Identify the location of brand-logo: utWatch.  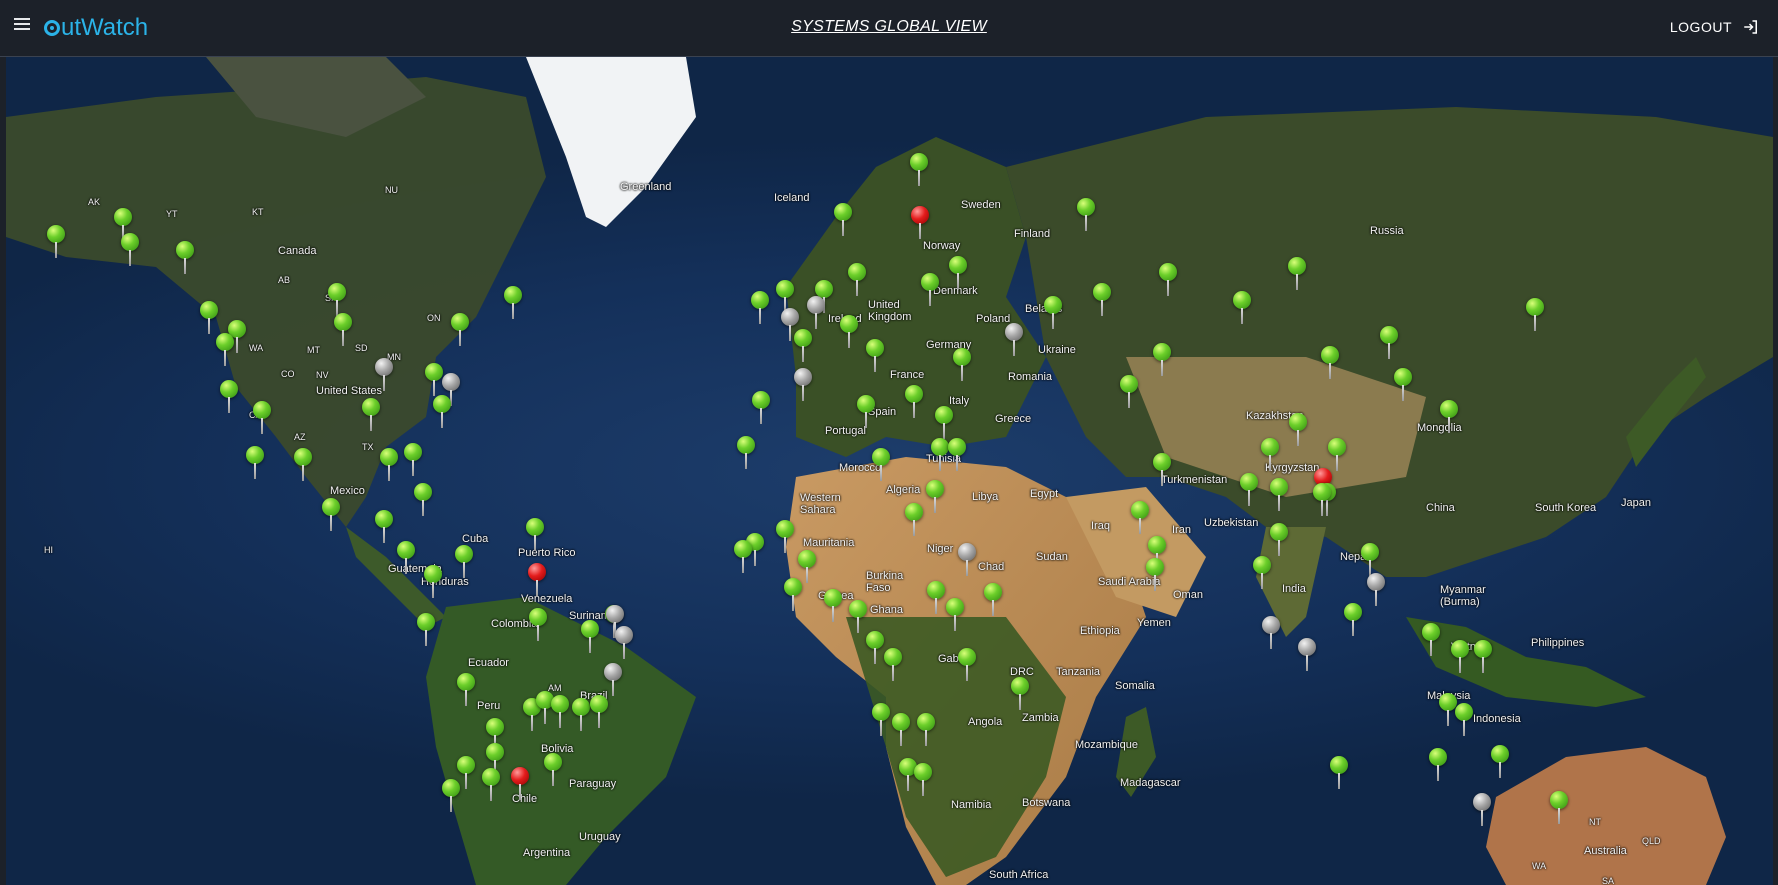
(96, 28).